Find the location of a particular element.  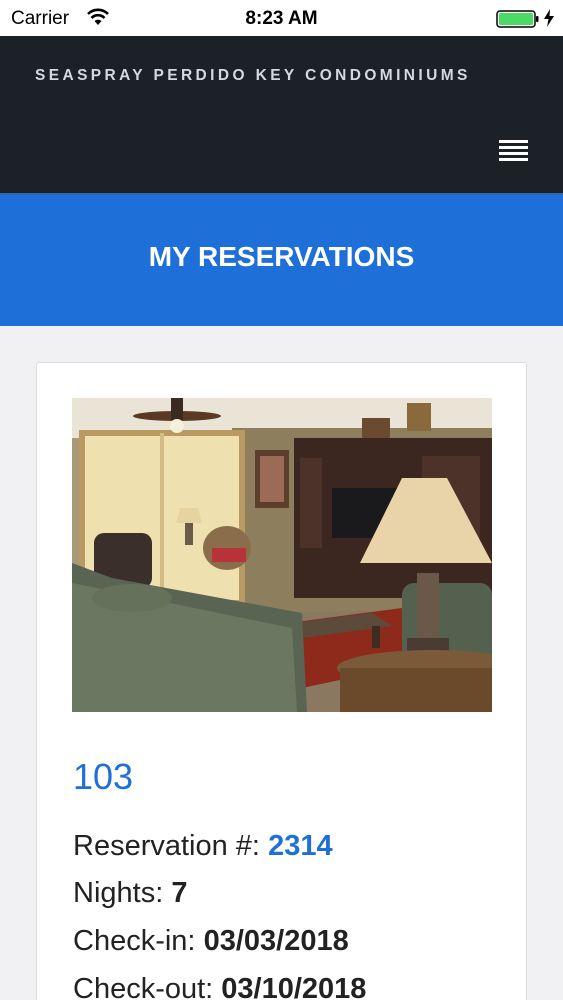

checkin-label: Check-in: is located at coordinates (134, 941).